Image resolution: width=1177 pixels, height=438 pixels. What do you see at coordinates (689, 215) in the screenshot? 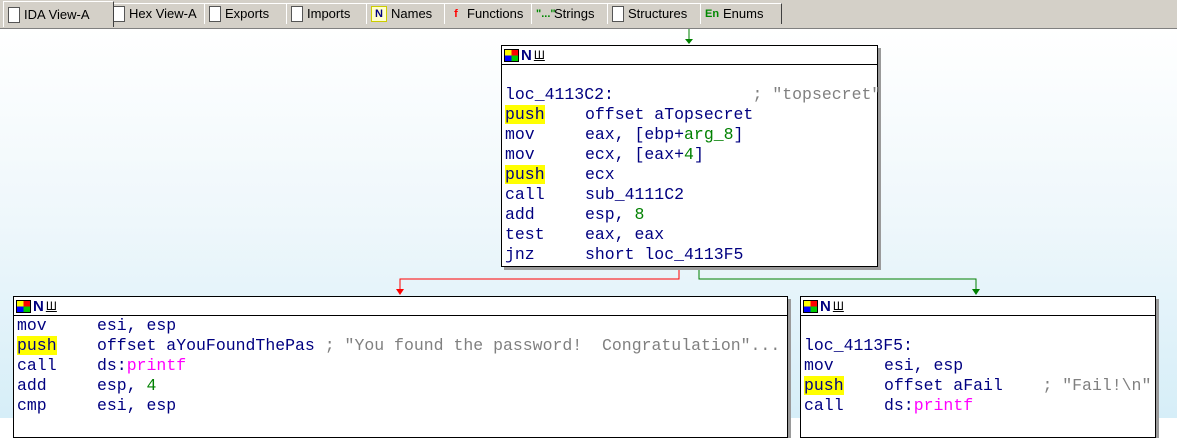
I see `instruction-line: add esp, 8` at bounding box center [689, 215].